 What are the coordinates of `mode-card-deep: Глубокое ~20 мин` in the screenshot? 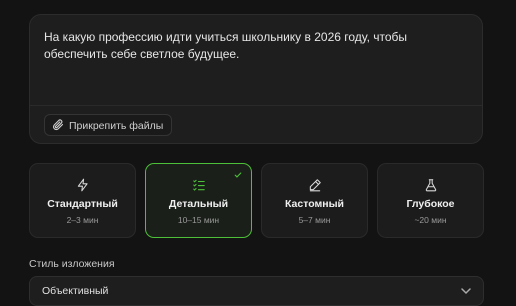 It's located at (430, 200).